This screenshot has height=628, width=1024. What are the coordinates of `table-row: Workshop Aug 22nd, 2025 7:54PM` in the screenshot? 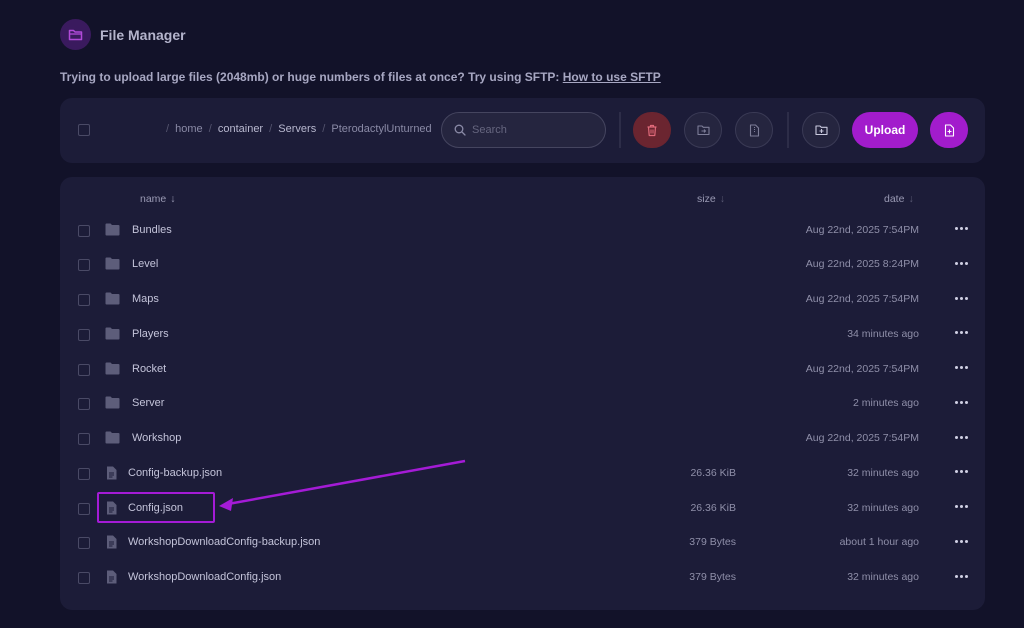 It's located at (522, 438).